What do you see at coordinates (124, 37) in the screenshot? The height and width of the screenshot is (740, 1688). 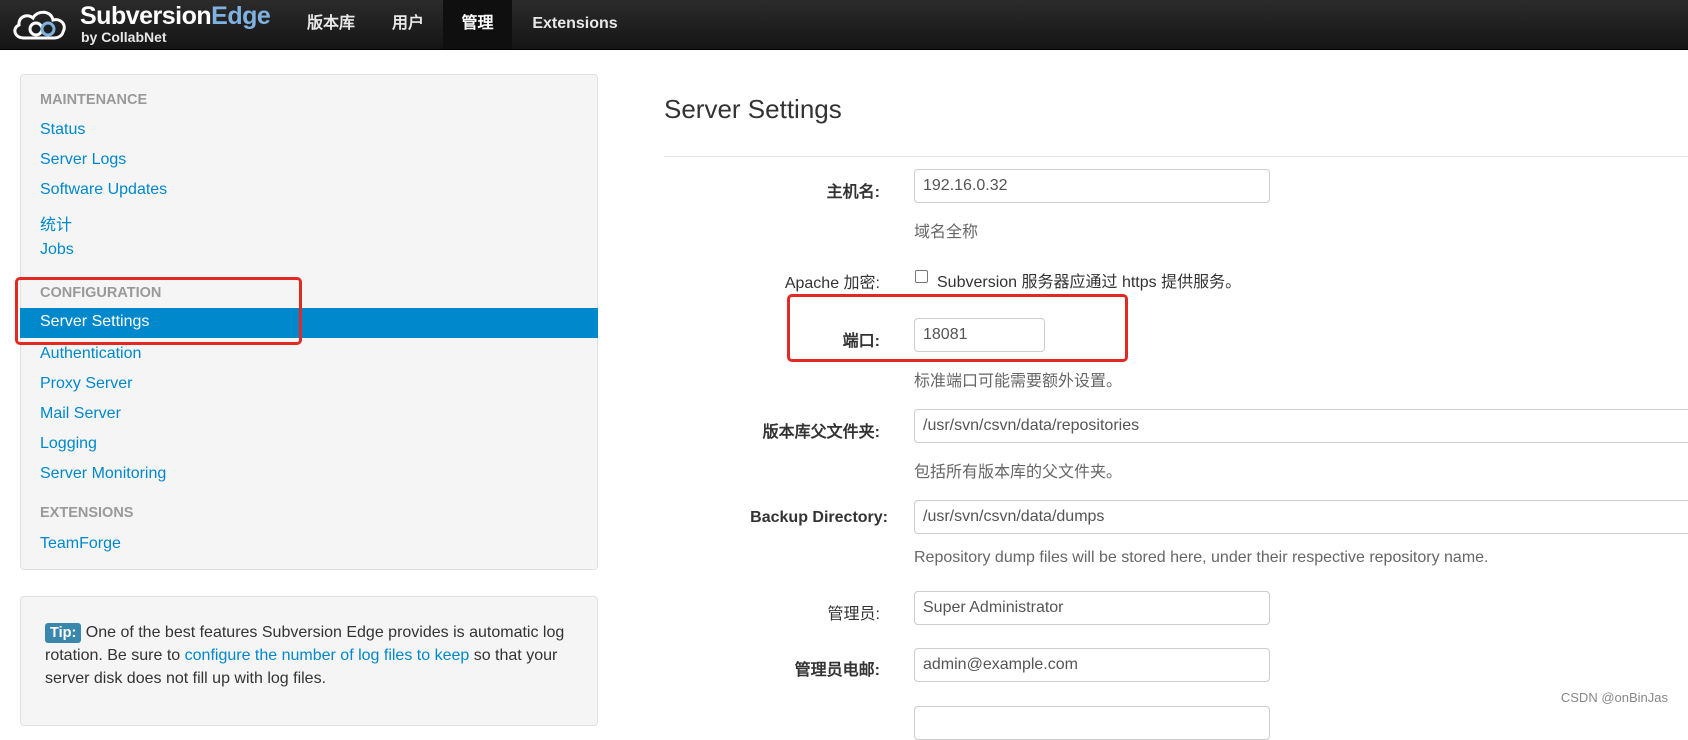 I see `brand-subtitle: by CollabNet` at bounding box center [124, 37].